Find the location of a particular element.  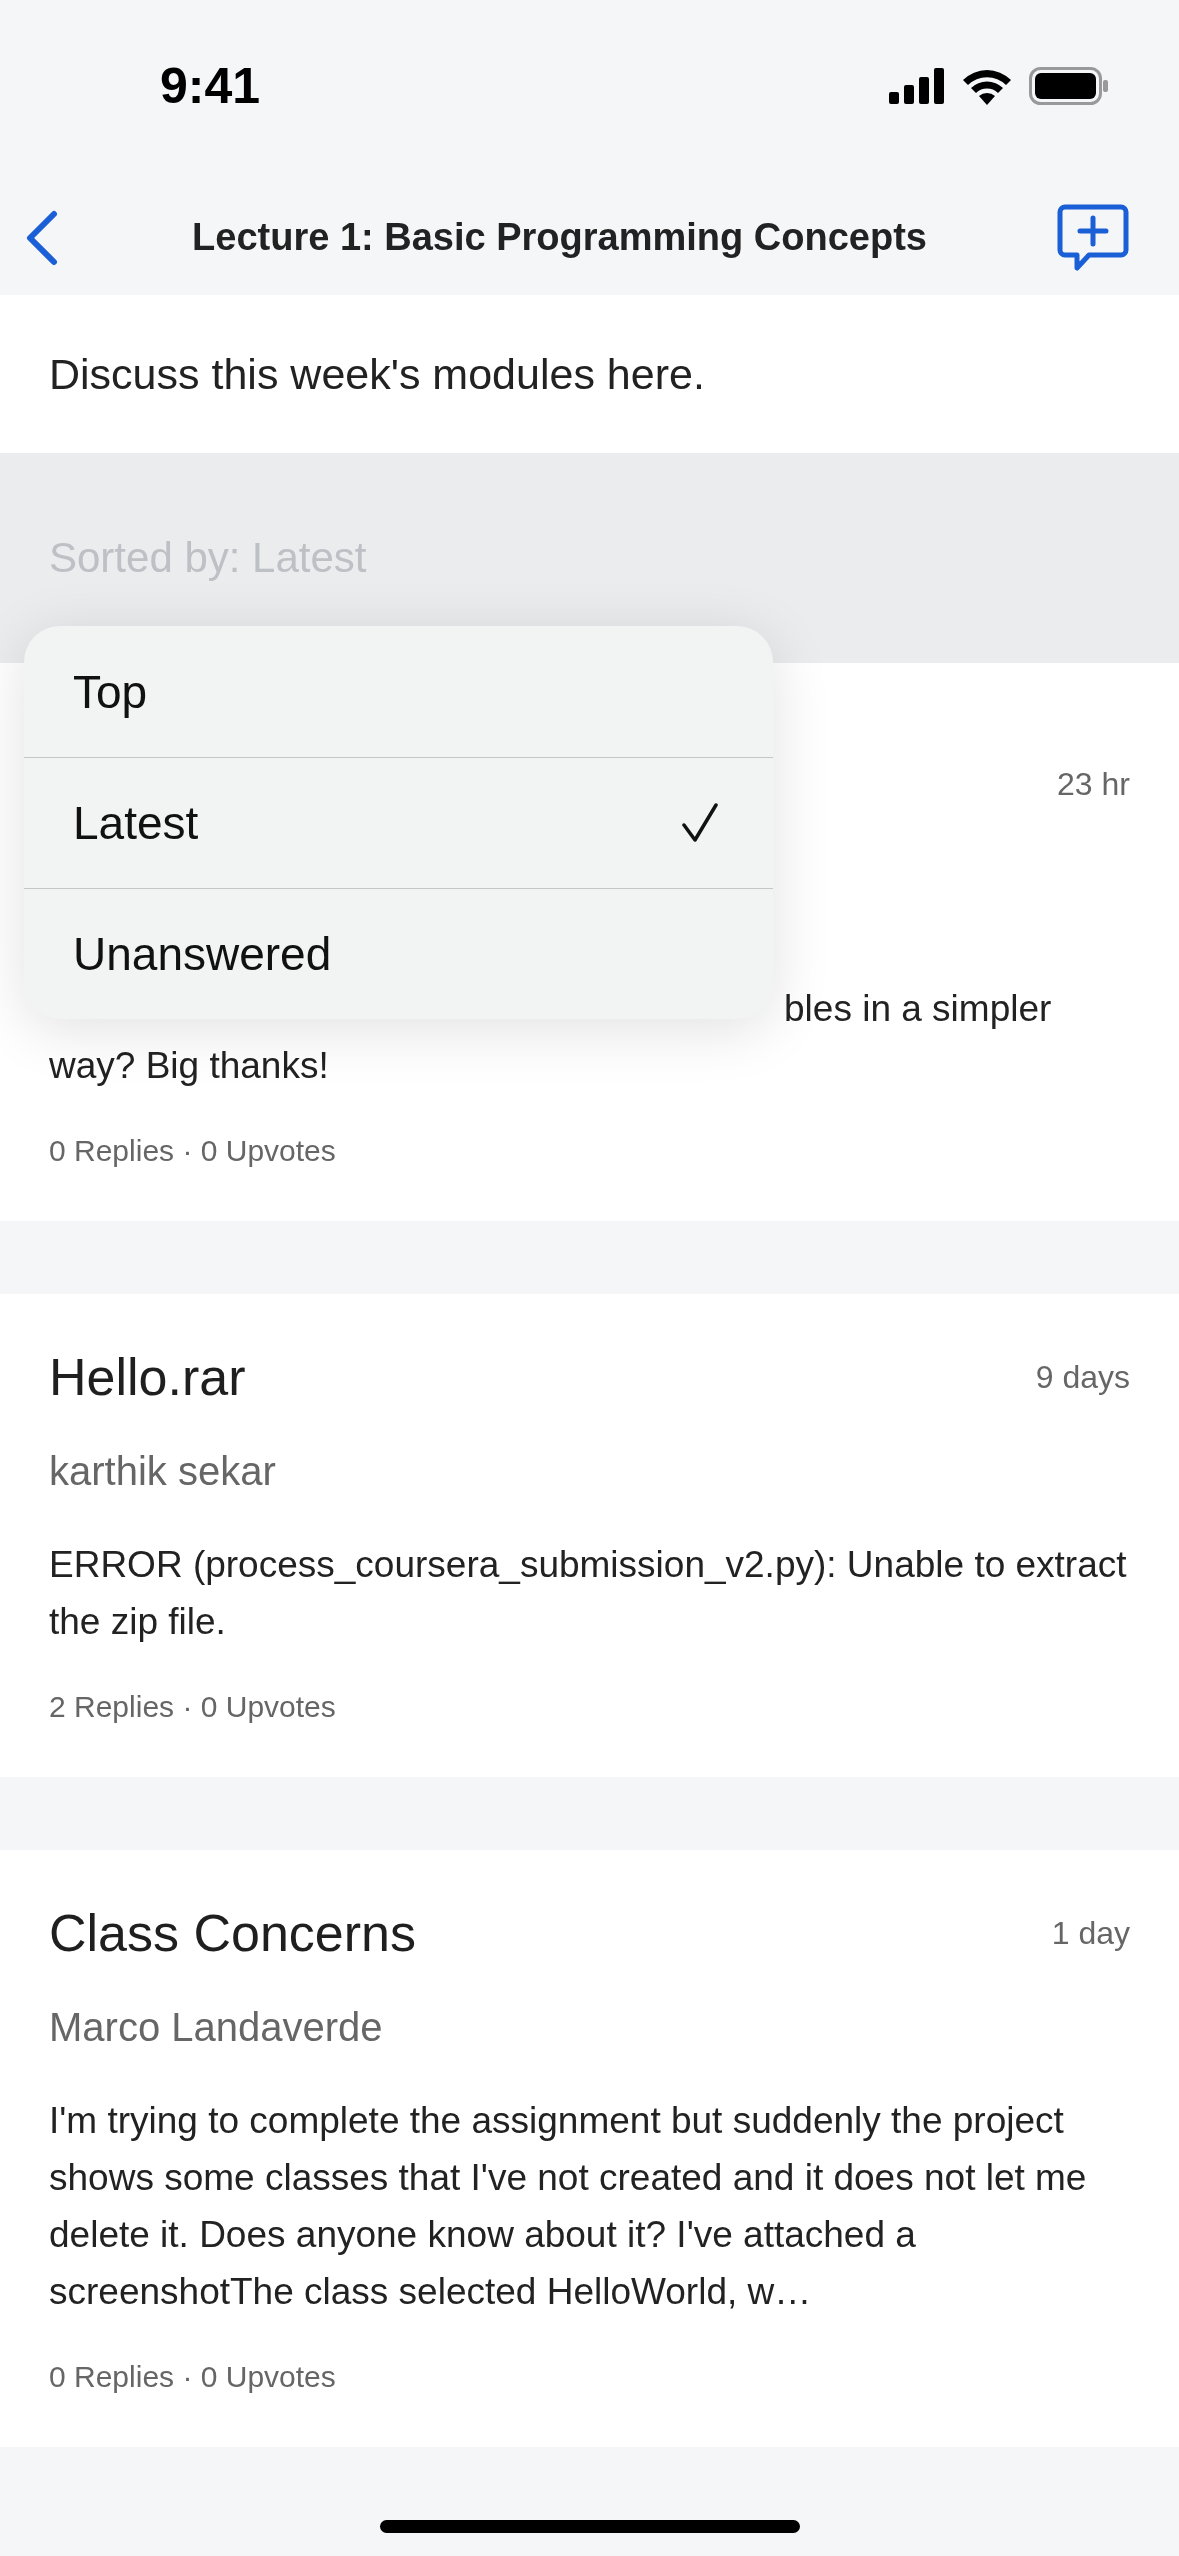

post-author: Marco Landaverde is located at coordinates (216, 2027).